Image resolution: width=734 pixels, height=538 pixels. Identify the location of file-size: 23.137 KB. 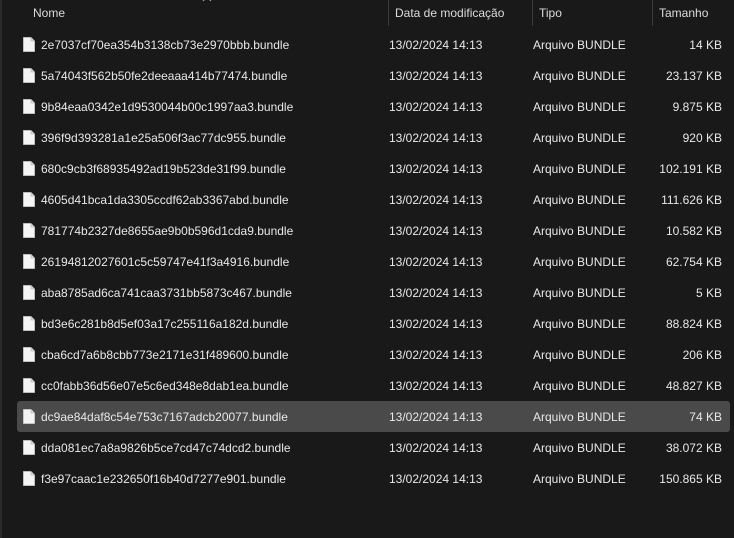
(693, 75).